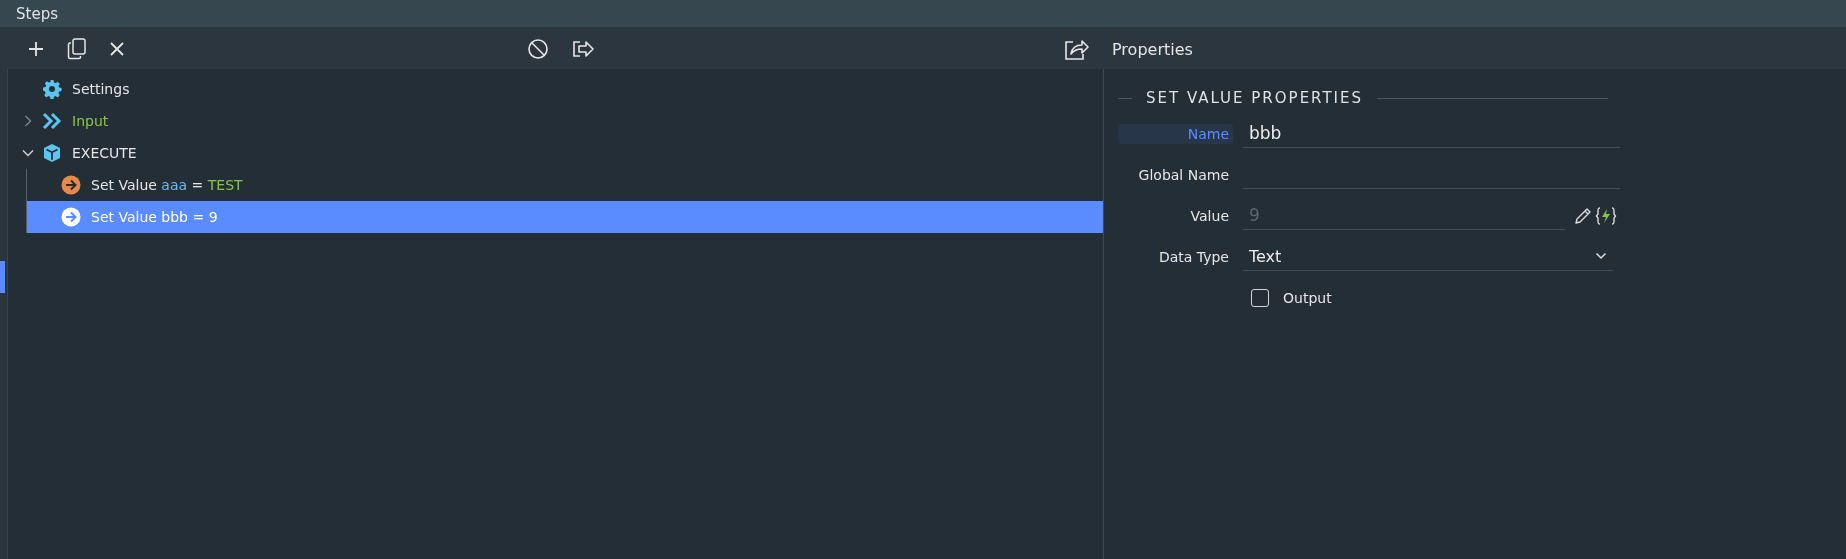 This screenshot has width=1846, height=559. What do you see at coordinates (538, 49) in the screenshot?
I see `prohibited-icon` at bounding box center [538, 49].